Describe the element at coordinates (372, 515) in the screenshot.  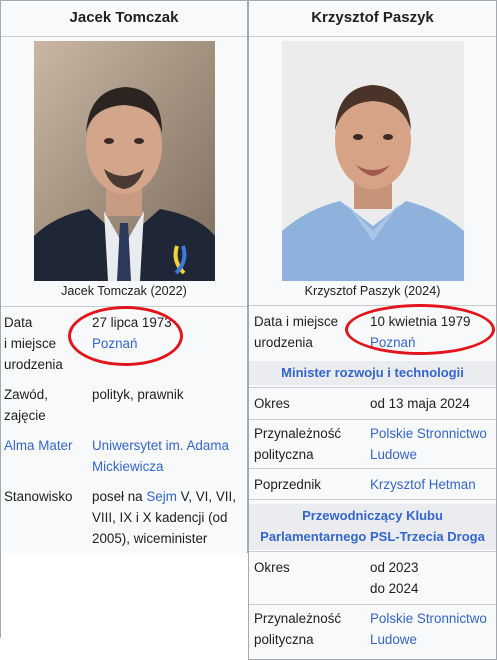
I see `section-heading-text: Przewodniczący Klubu` at that location.